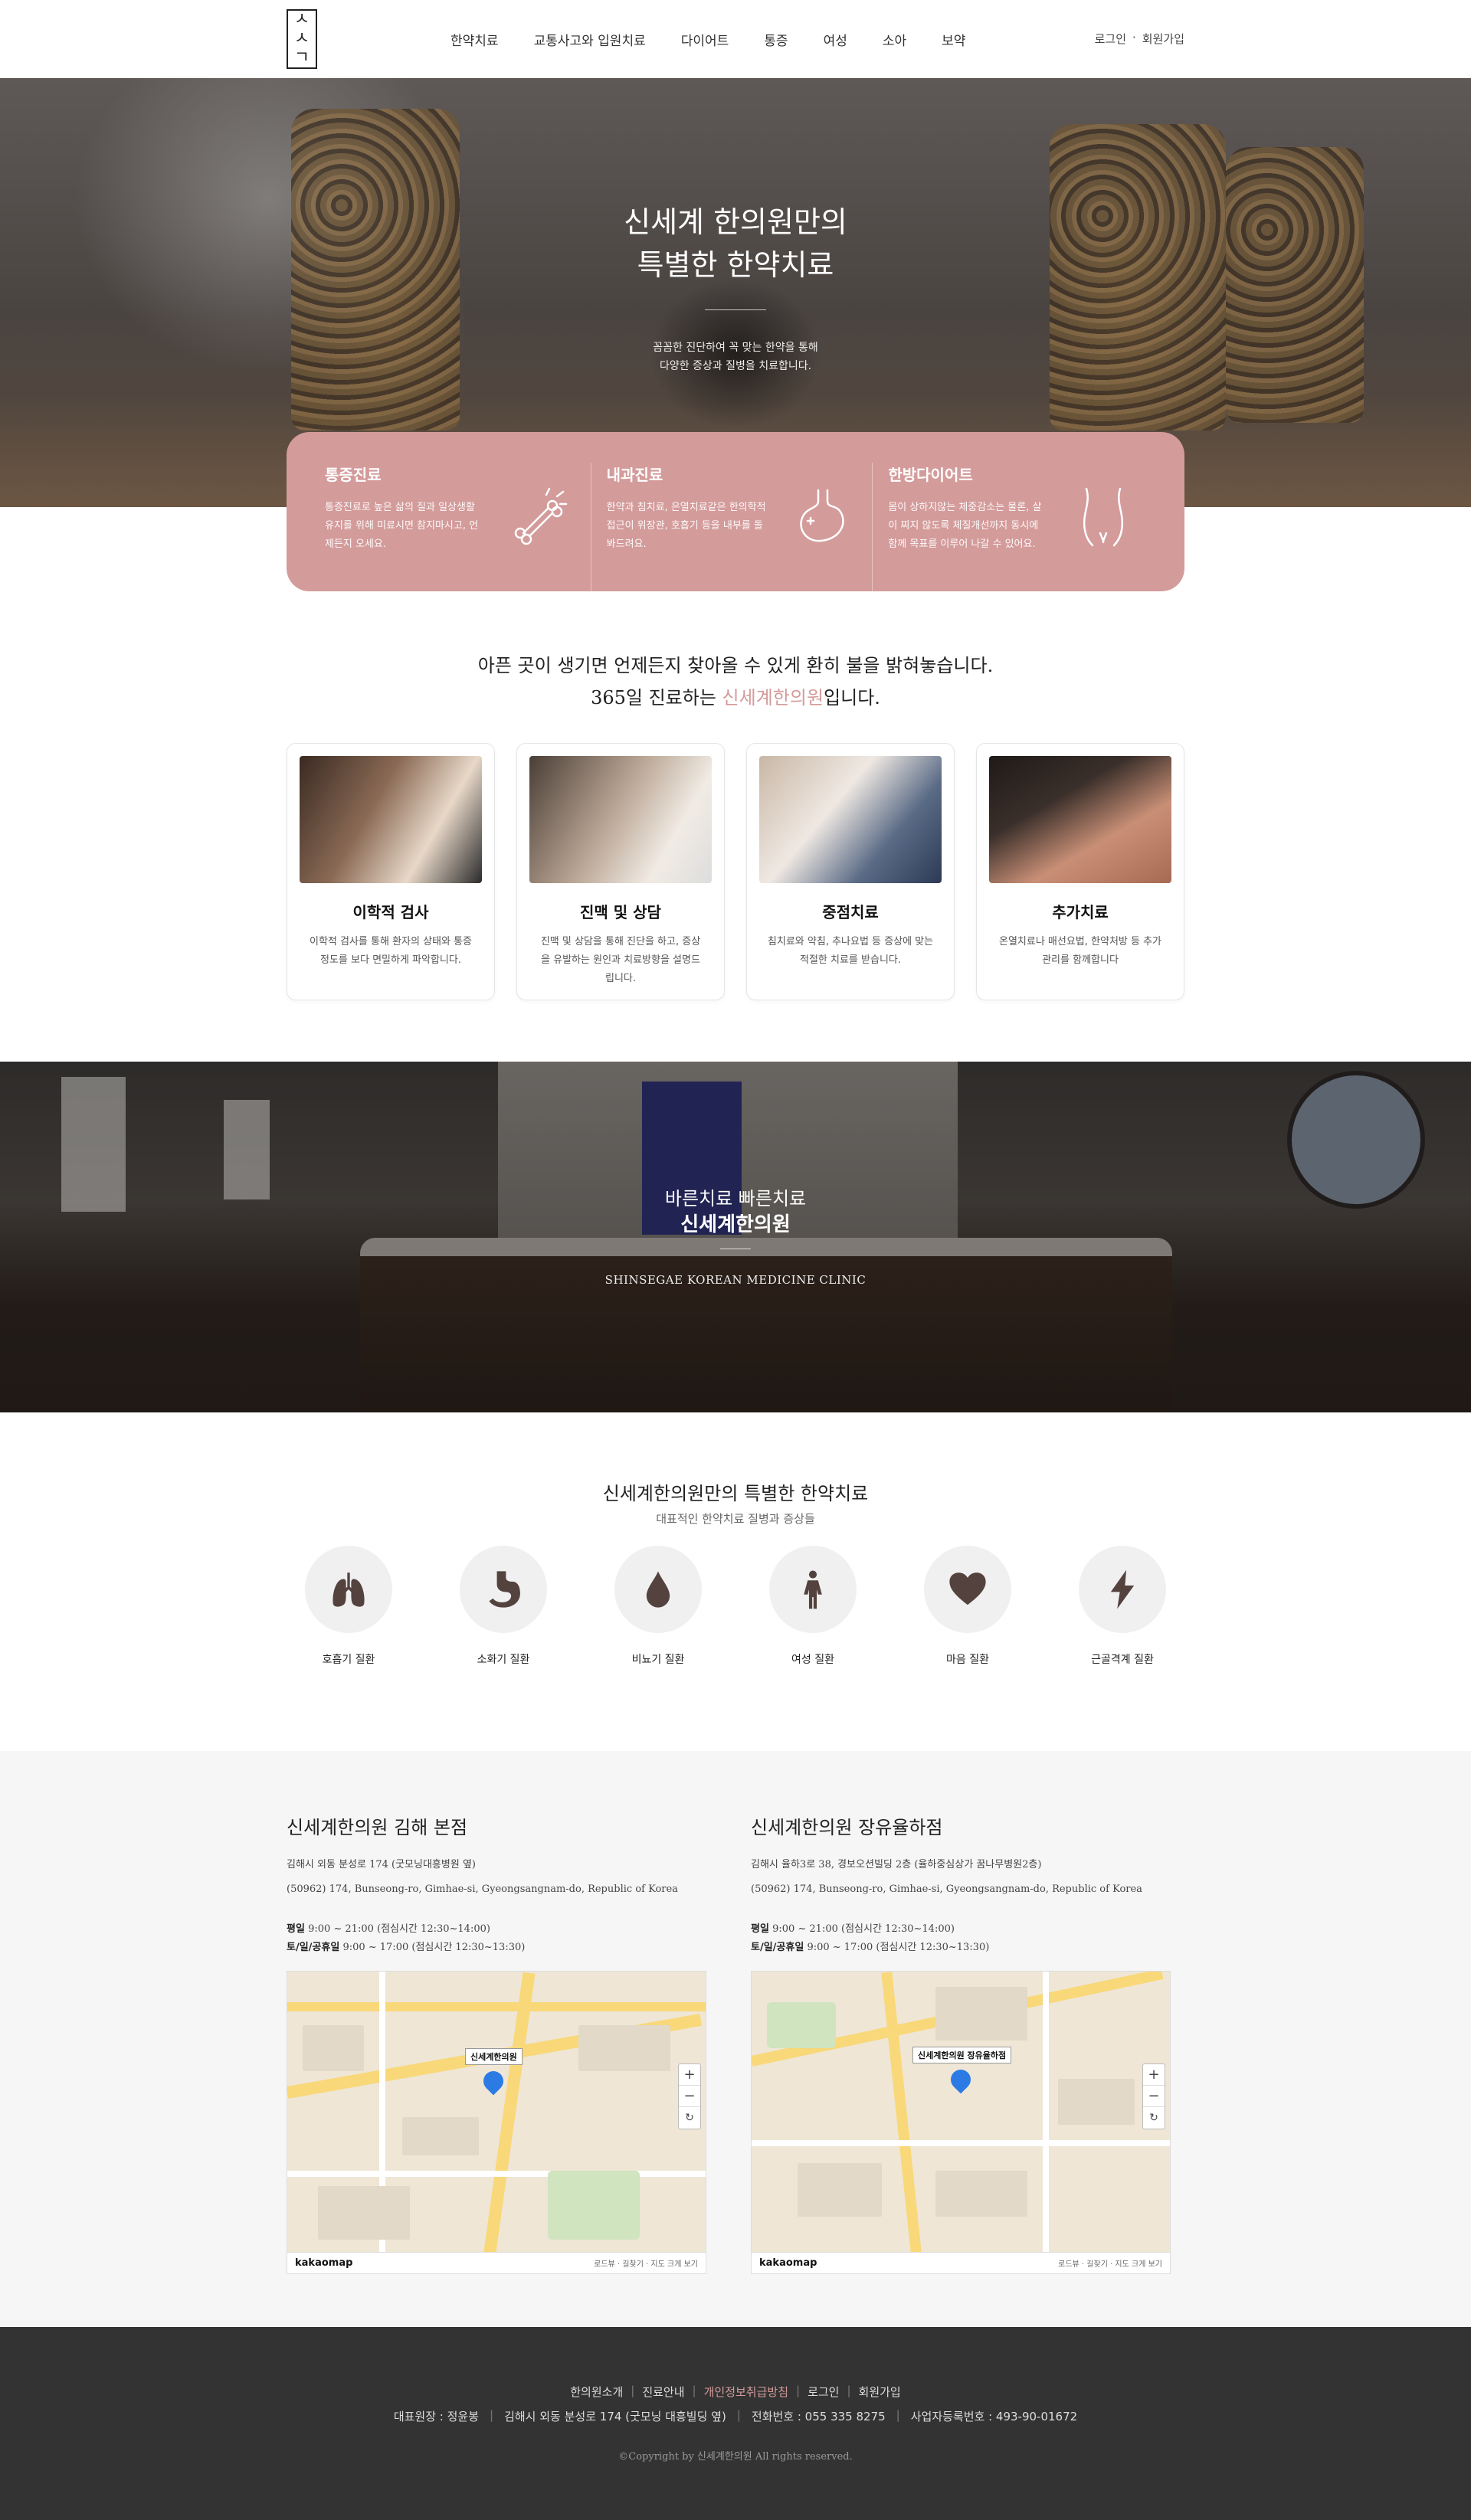 This screenshot has width=1471, height=2520. I want to click on treatment-digestive: 소화기 질환, so click(503, 1606).